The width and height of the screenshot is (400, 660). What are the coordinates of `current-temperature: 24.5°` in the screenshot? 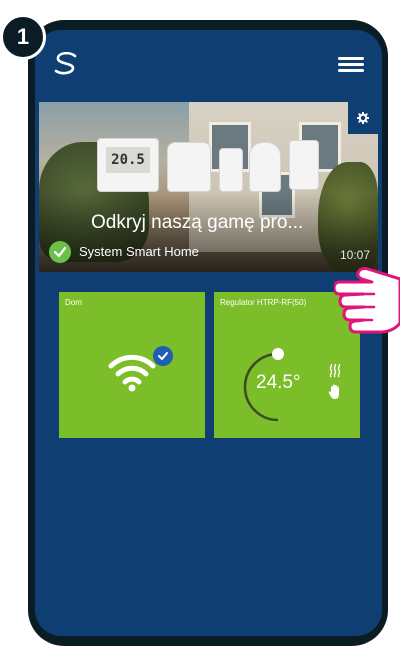 It's located at (278, 382).